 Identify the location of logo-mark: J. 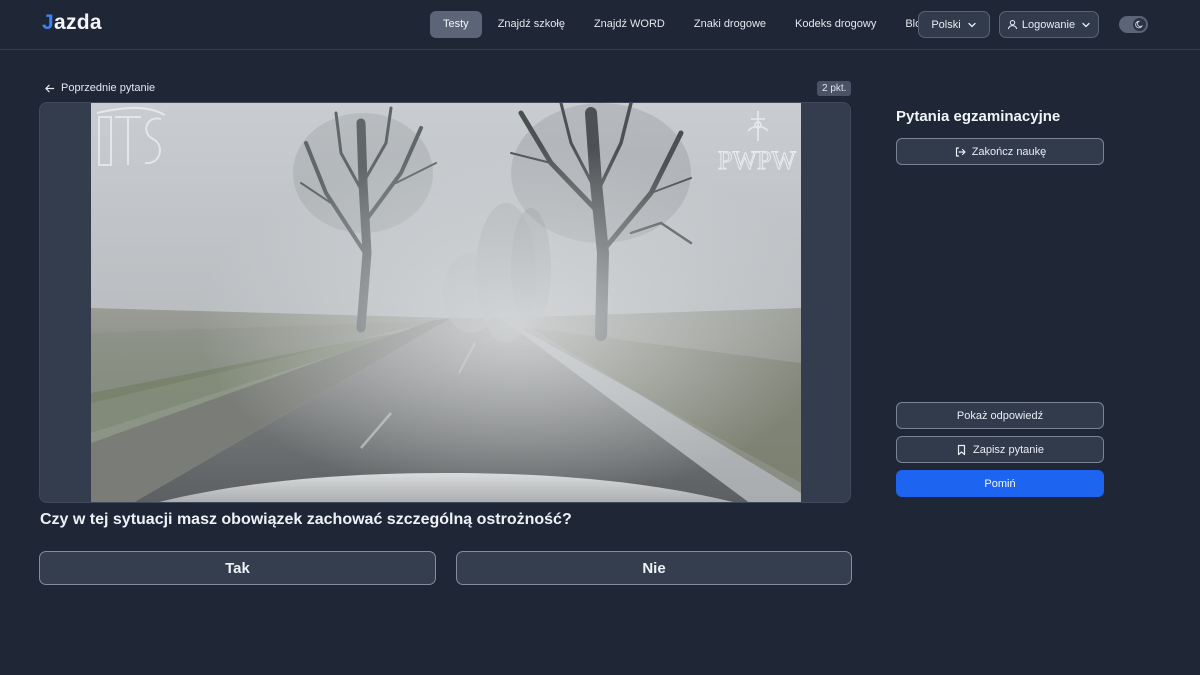
(48, 22).